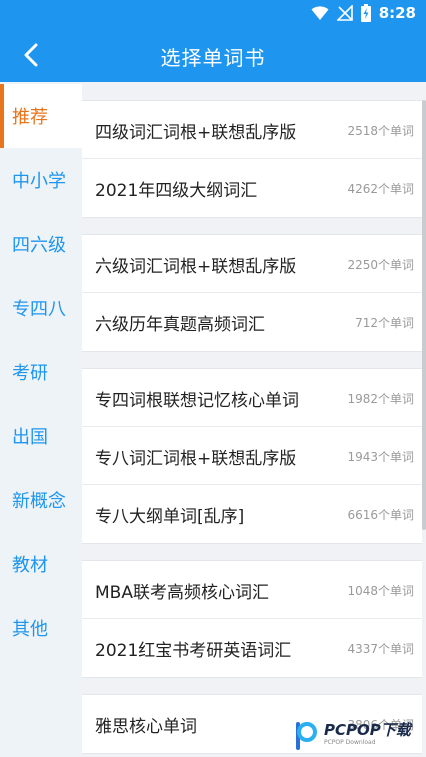  What do you see at coordinates (397, 13) in the screenshot?
I see `status-time: 8:28` at bounding box center [397, 13].